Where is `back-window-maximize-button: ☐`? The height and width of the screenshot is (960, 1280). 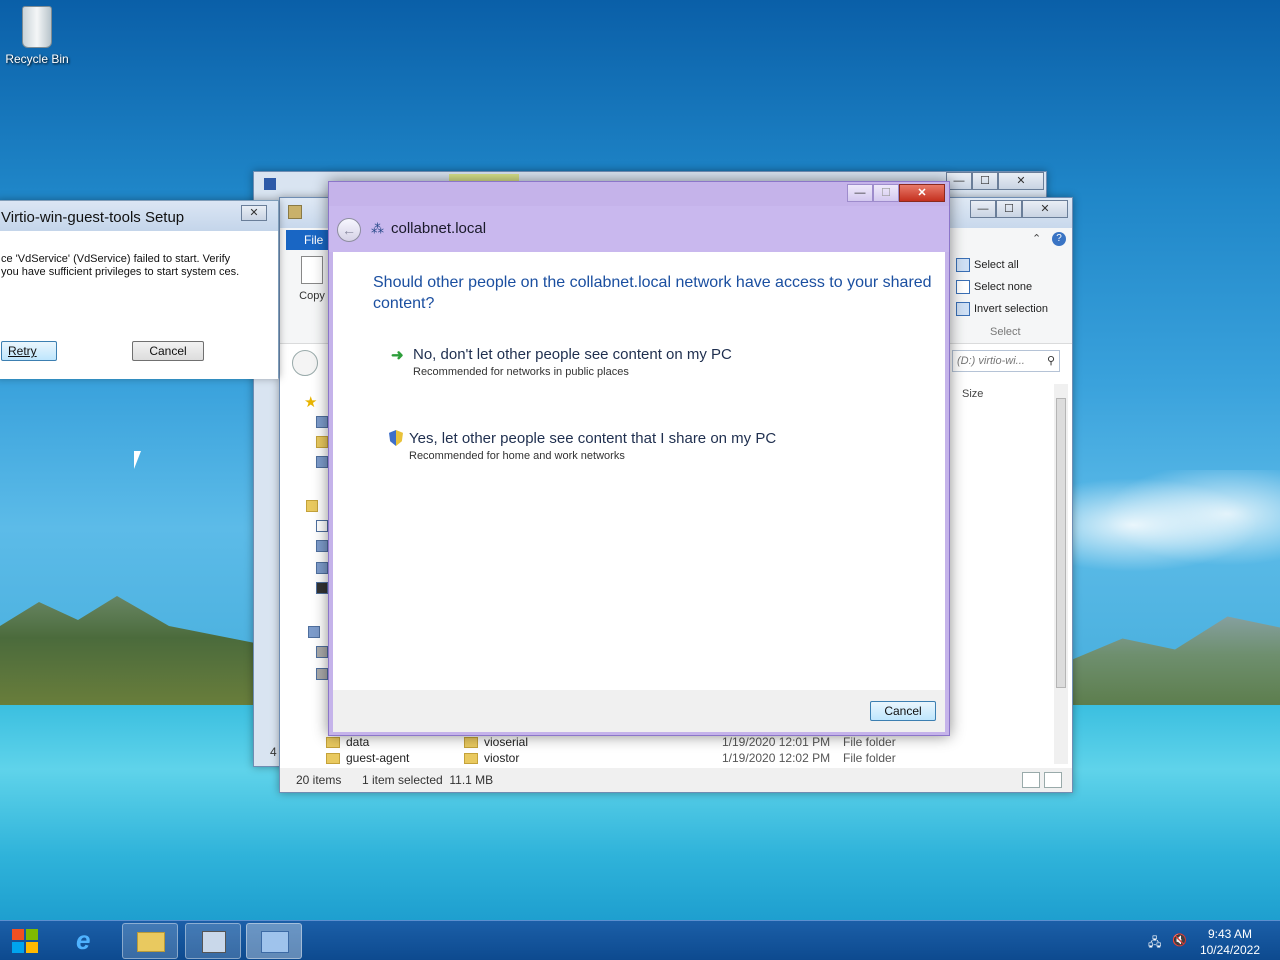 back-window-maximize-button: ☐ is located at coordinates (985, 181).